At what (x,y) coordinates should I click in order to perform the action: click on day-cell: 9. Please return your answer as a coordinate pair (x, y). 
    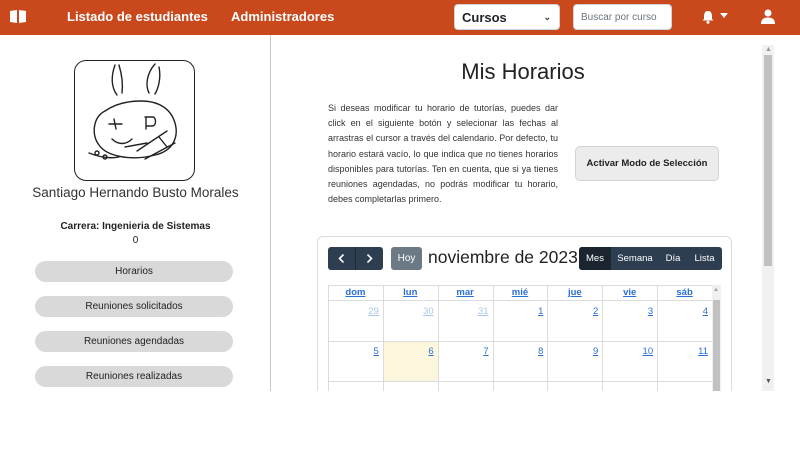
    Looking at the image, I should click on (574, 361).